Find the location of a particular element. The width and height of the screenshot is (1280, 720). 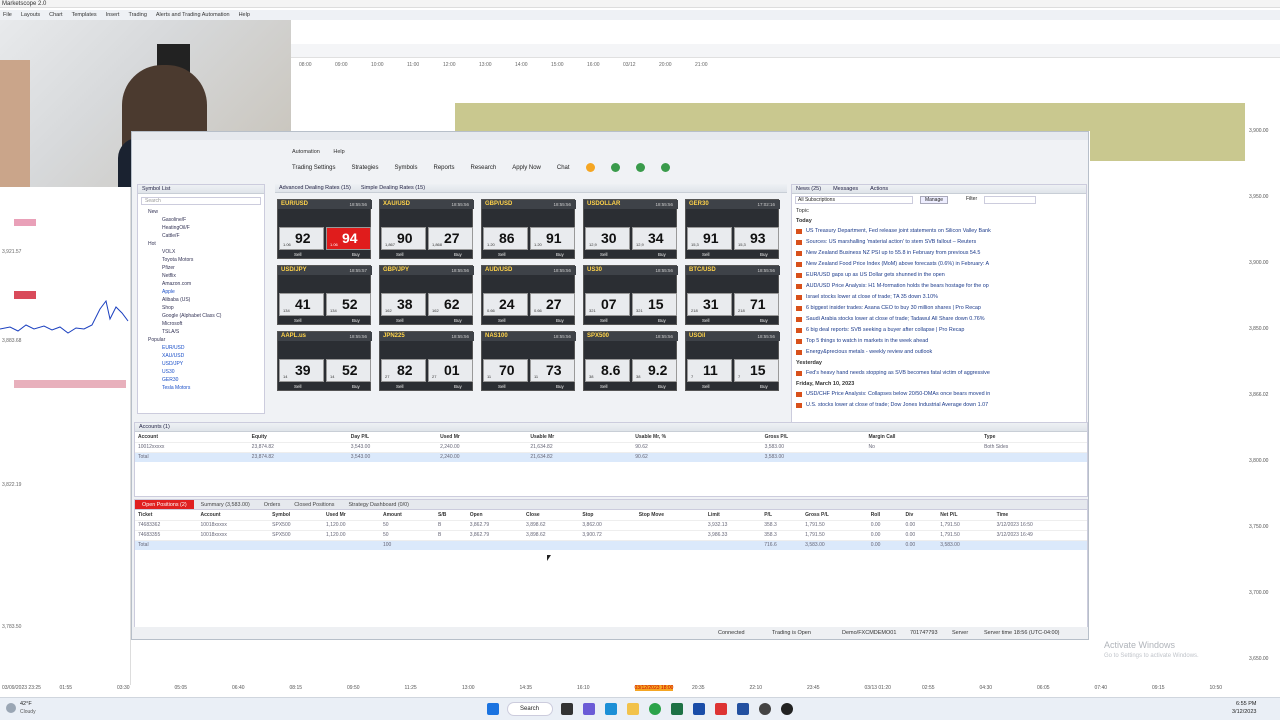

symbol-group-new: New is located at coordinates (201, 212).